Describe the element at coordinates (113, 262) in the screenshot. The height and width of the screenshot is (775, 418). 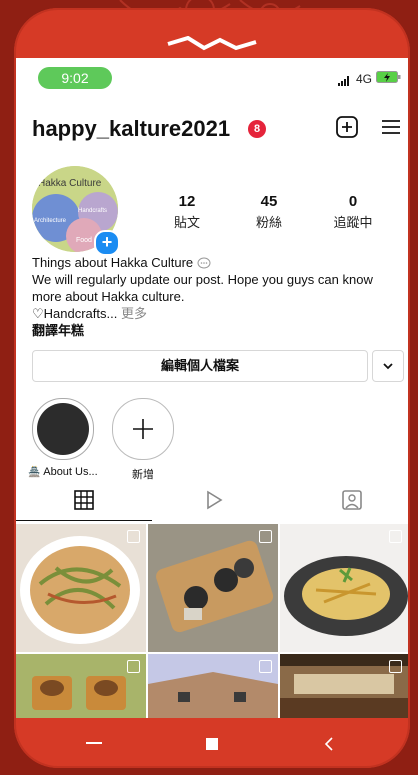
I see `bio-line-1: Things about Hakka Culture` at that location.